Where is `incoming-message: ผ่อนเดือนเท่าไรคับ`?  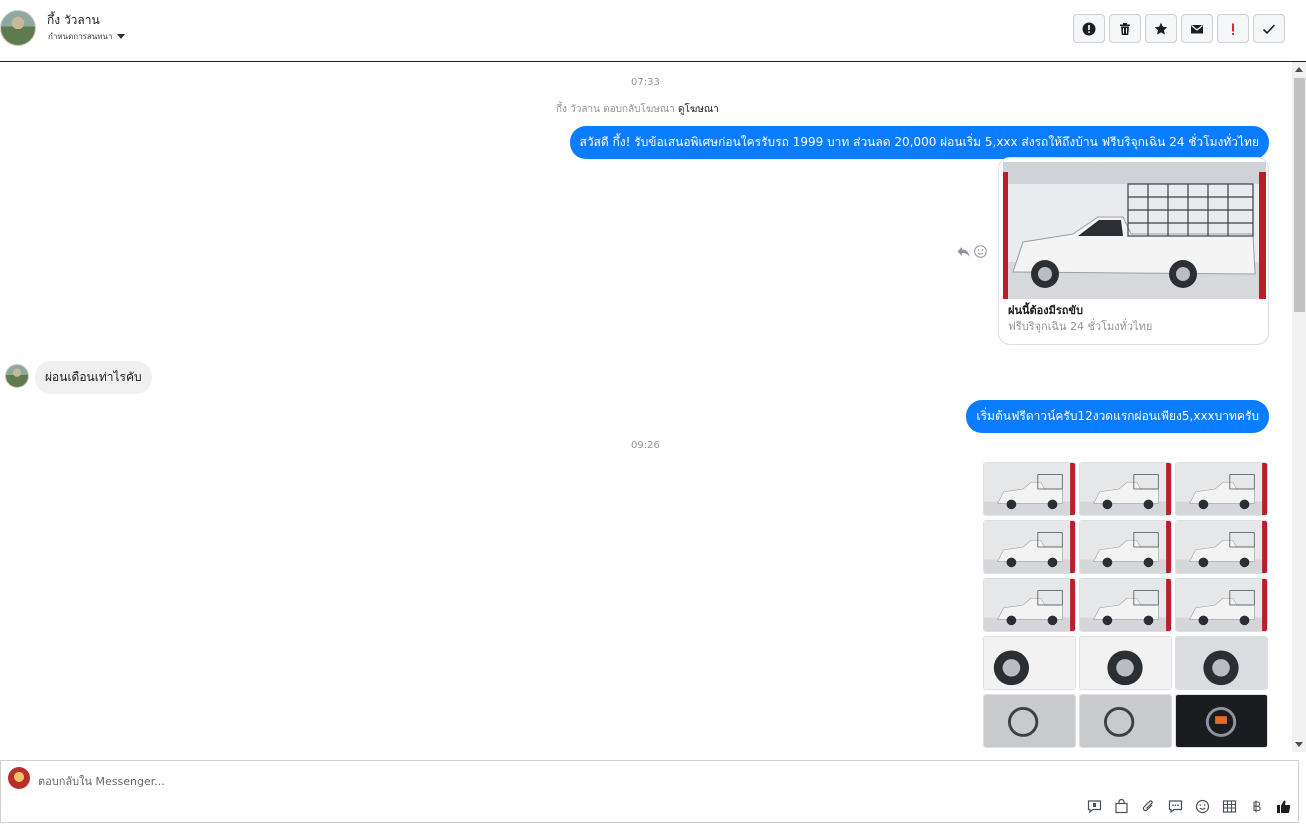 incoming-message: ผ่อนเดือนเท่าไรคับ is located at coordinates (93, 377).